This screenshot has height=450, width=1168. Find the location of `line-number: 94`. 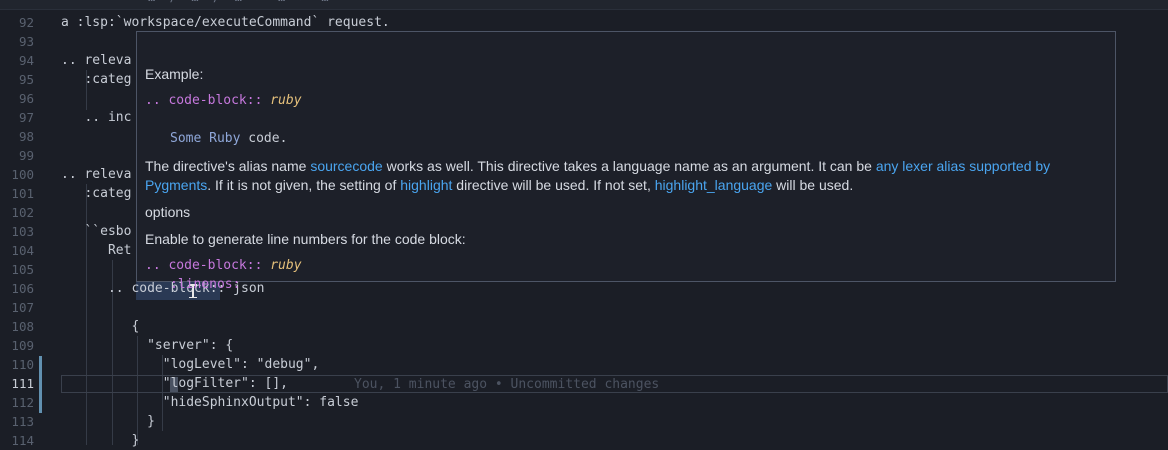

line-number: 94 is located at coordinates (26, 60).